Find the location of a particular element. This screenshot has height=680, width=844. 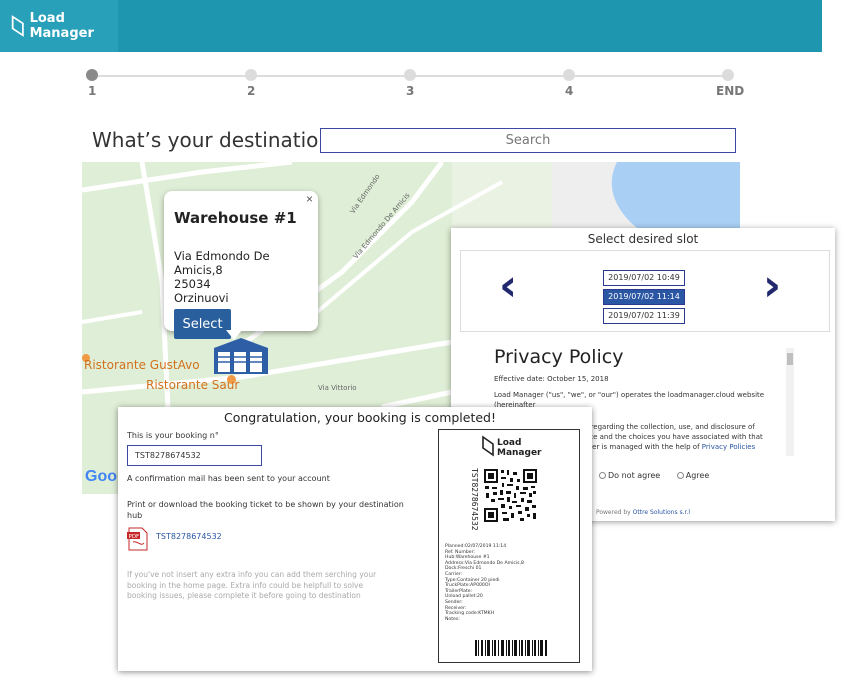

disagree-radio is located at coordinates (602, 475).